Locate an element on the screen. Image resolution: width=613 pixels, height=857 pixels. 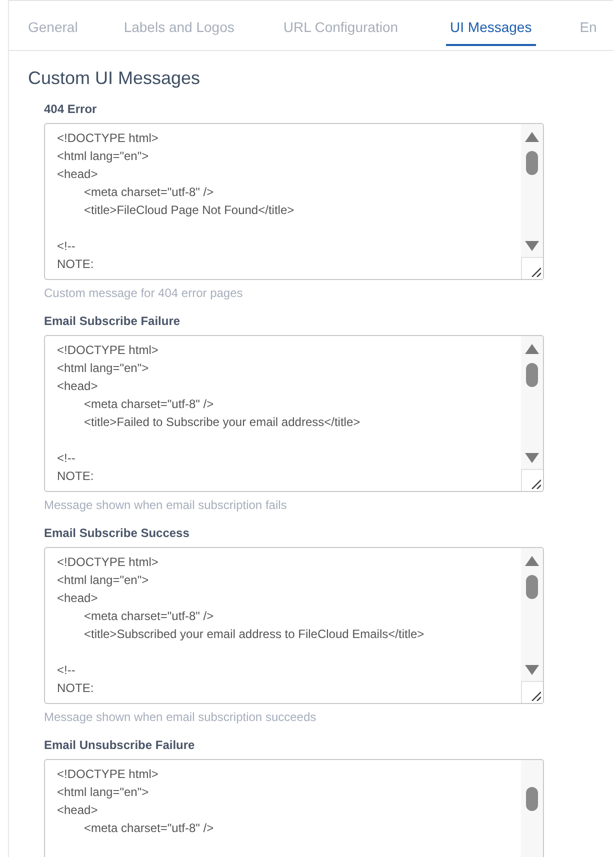
field-label: Email Subscribe Failure is located at coordinates (112, 321).